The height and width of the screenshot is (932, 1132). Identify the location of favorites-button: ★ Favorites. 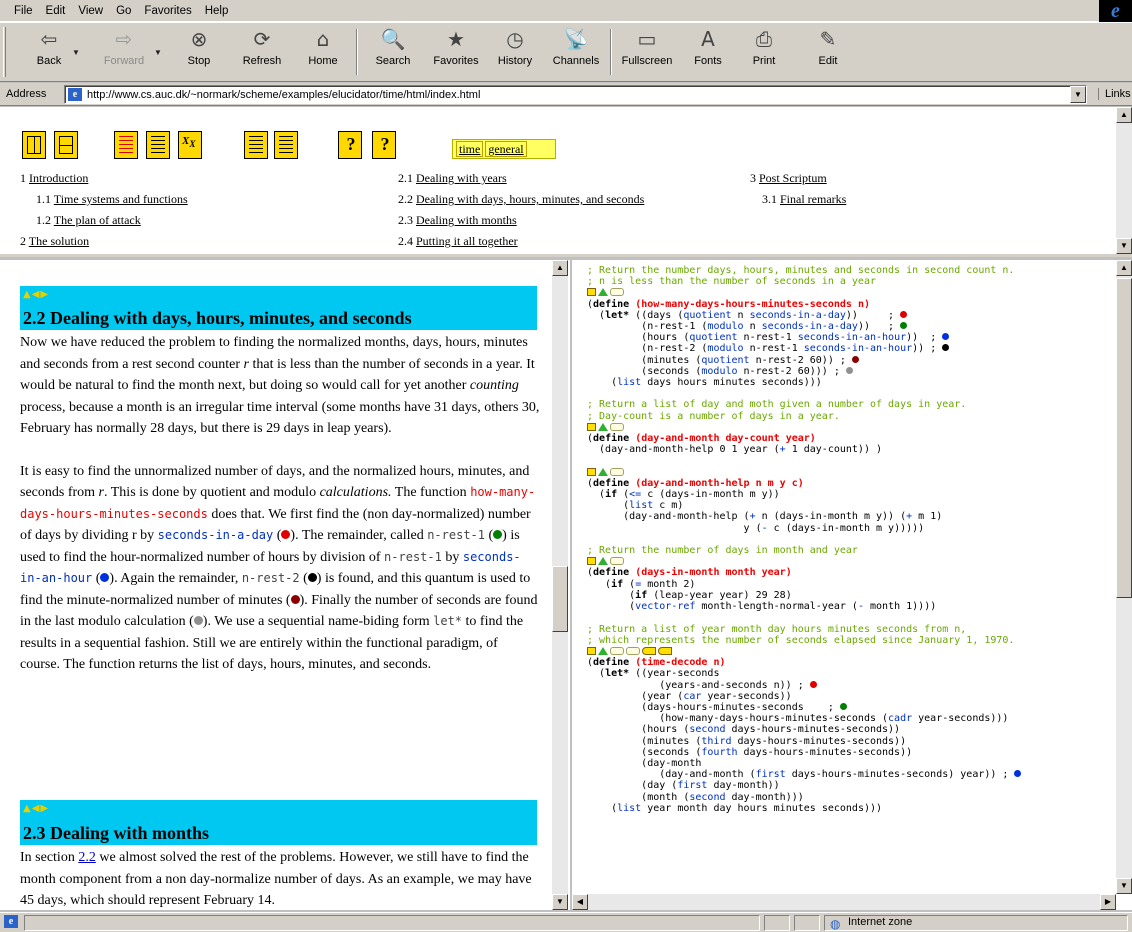
(456, 51).